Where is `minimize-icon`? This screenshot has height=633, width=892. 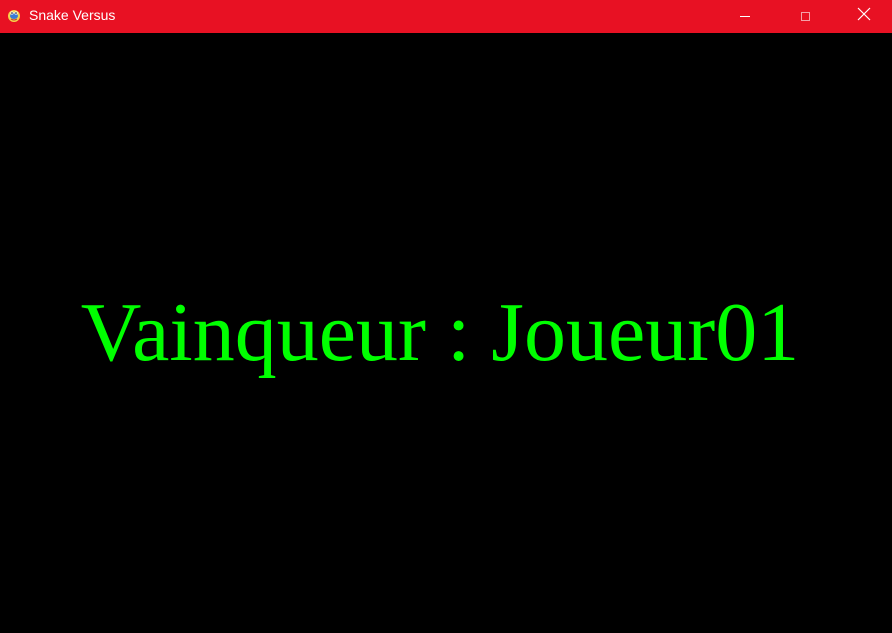 minimize-icon is located at coordinates (745, 16).